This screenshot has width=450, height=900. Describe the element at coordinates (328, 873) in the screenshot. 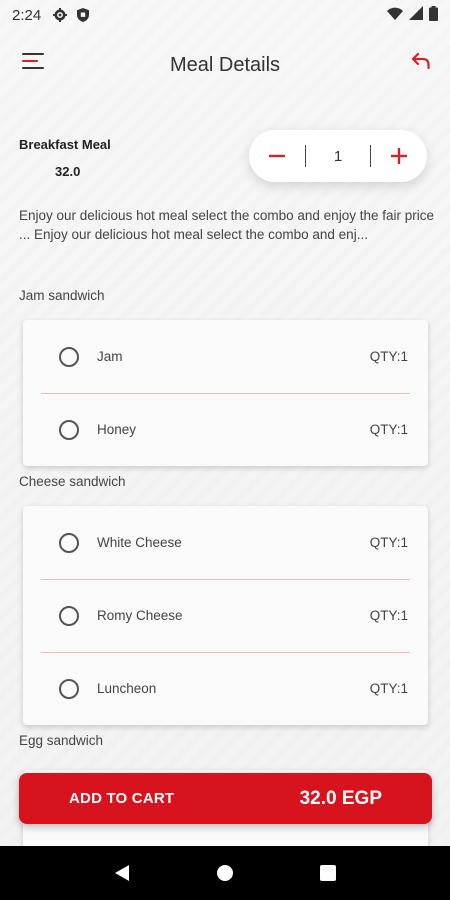

I see `nav-recents-icon` at that location.